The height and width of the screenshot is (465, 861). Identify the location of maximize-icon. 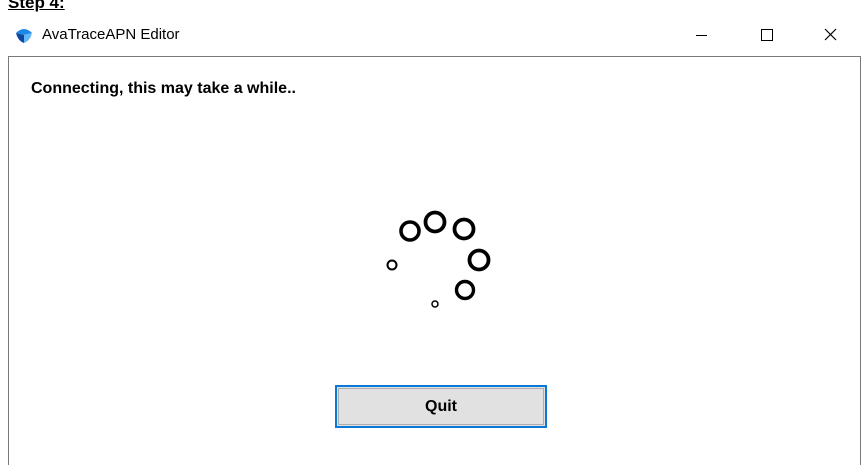
(767, 35).